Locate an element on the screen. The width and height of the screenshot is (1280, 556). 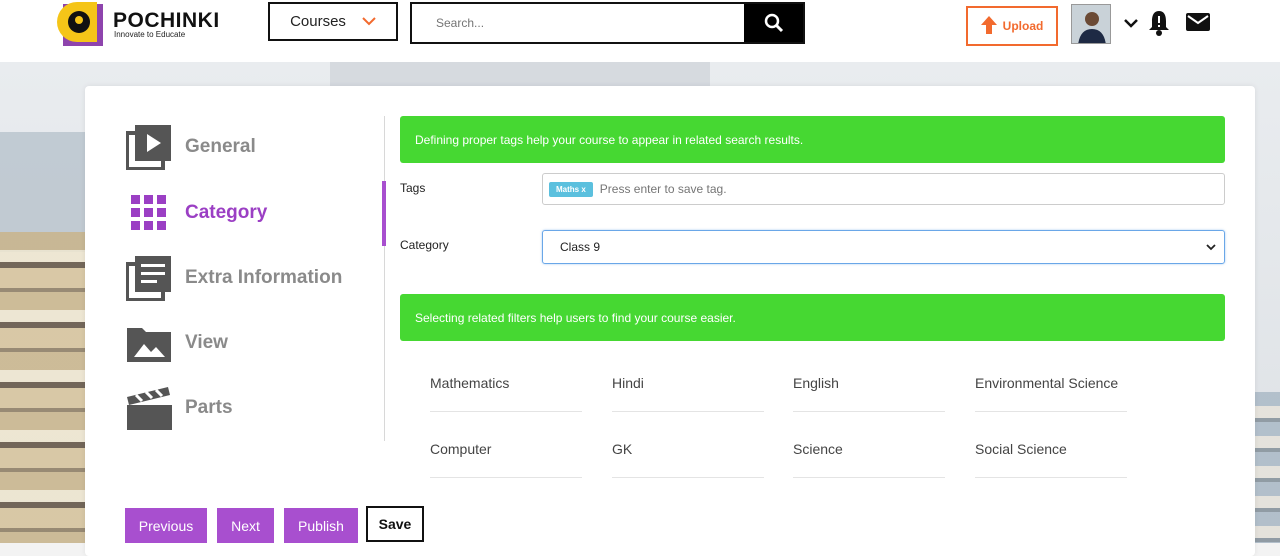
sidebar-item-parts: Parts is located at coordinates (179, 408).